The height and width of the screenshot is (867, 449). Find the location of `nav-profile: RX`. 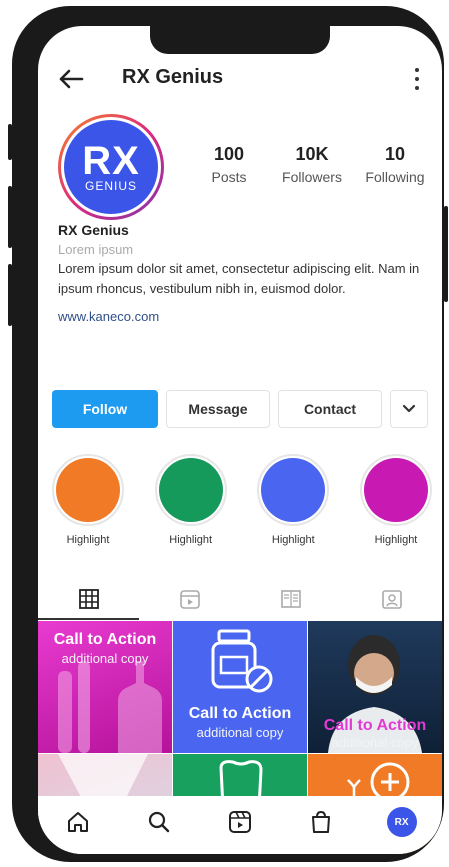

nav-profile: RX is located at coordinates (402, 822).